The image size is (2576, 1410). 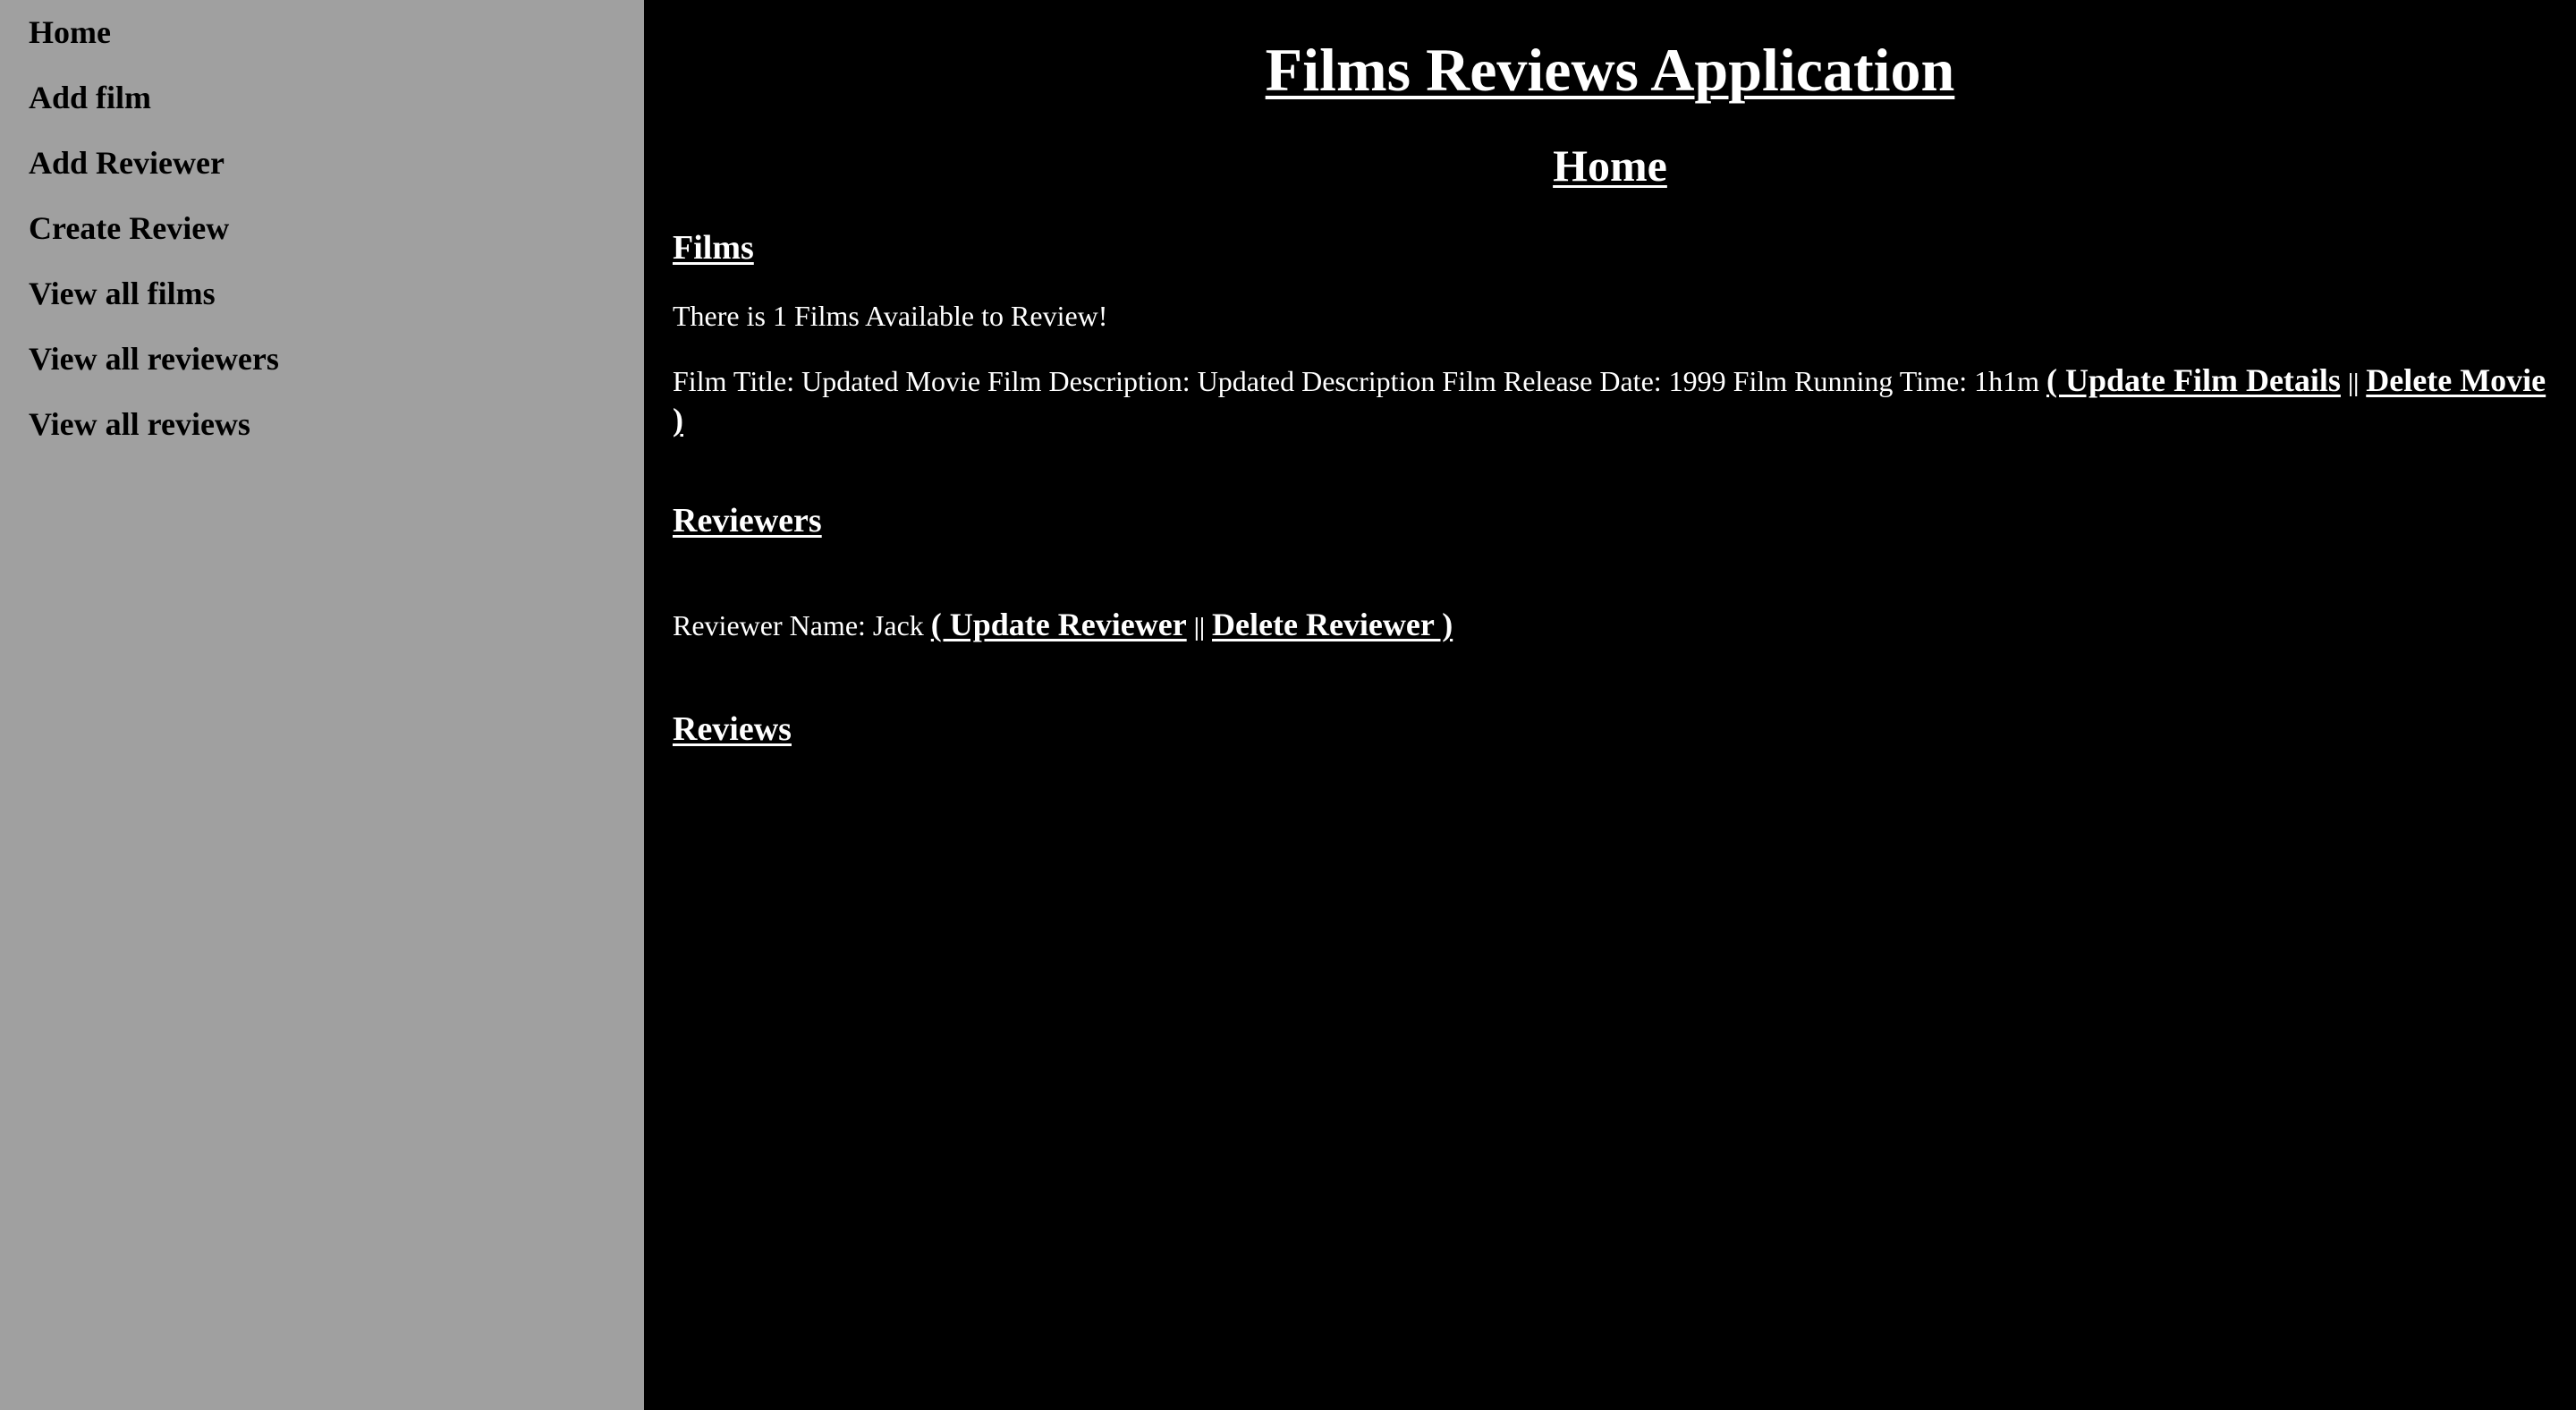 What do you see at coordinates (1332, 625) in the screenshot?
I see `delete-reviewer-link: Delete Reviewer )` at bounding box center [1332, 625].